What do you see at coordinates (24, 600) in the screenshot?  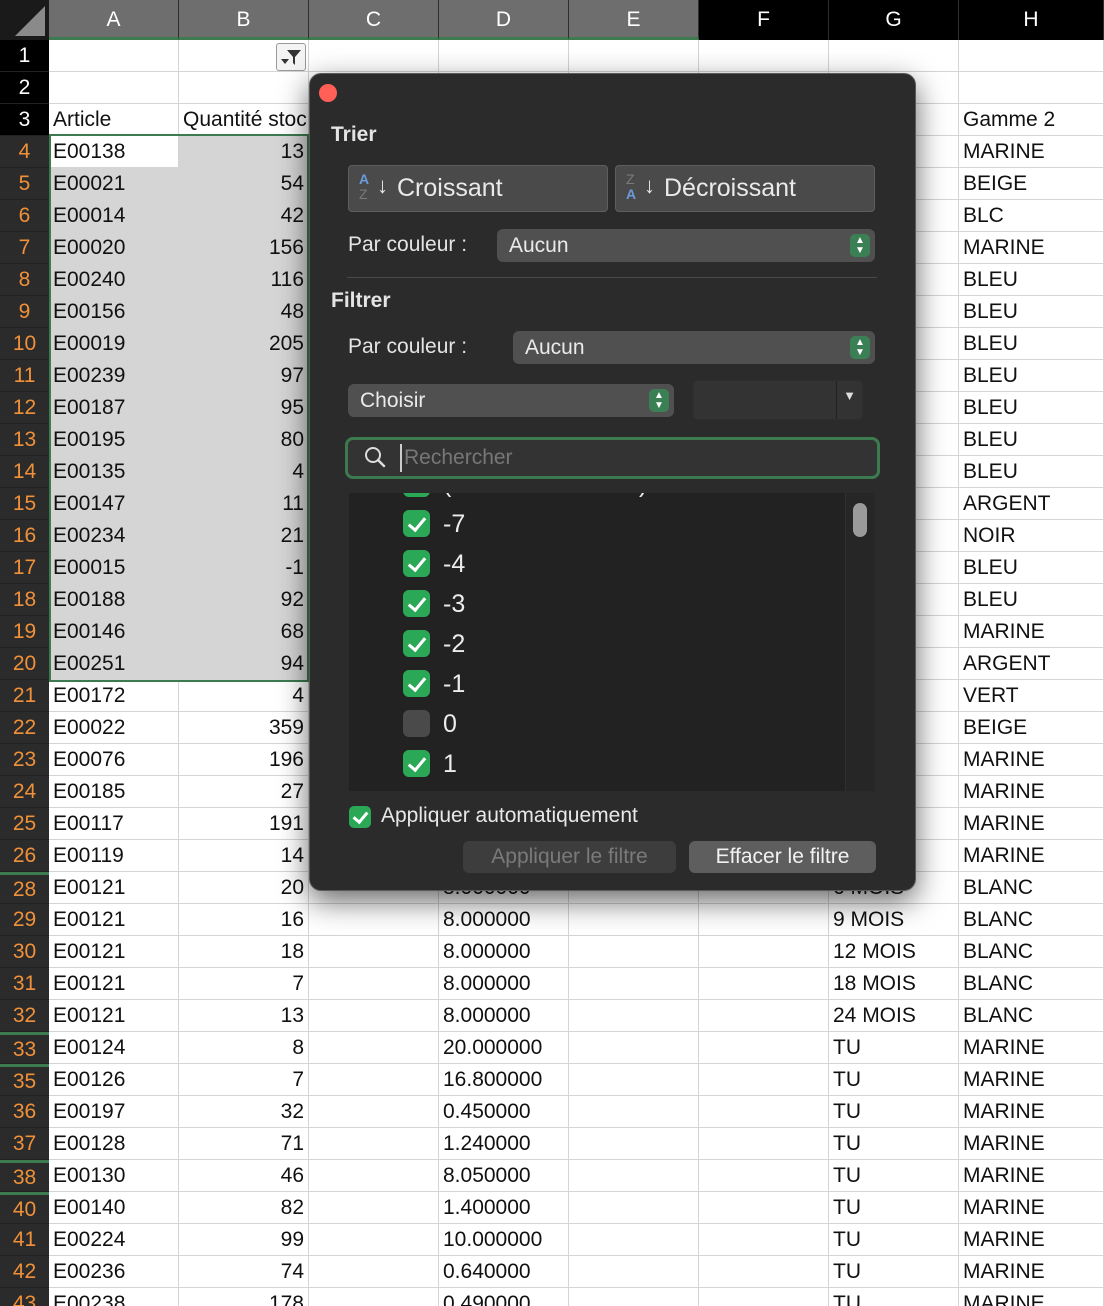 I see `row-header: 18` at bounding box center [24, 600].